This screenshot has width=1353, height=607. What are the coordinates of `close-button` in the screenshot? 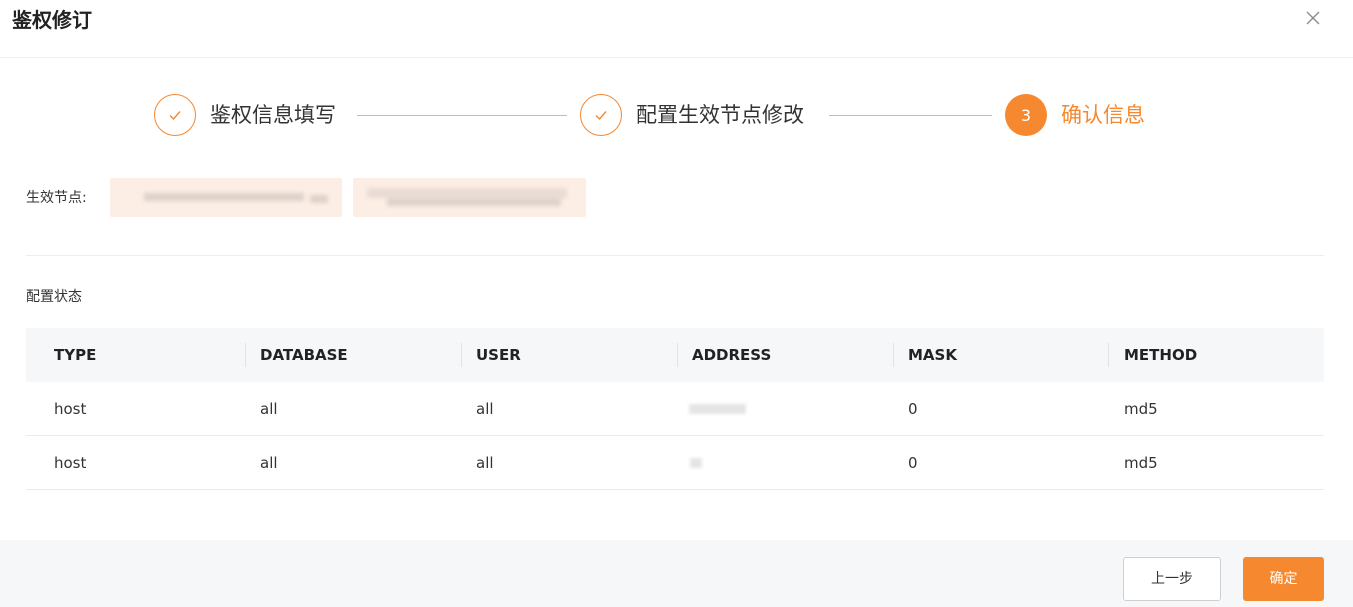 It's located at (1313, 18).